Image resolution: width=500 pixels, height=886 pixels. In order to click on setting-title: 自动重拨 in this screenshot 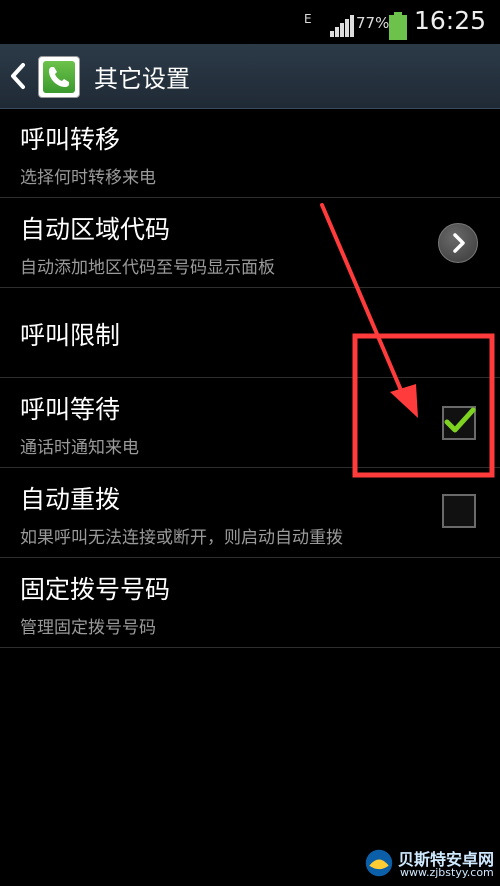, I will do `click(70, 499)`.